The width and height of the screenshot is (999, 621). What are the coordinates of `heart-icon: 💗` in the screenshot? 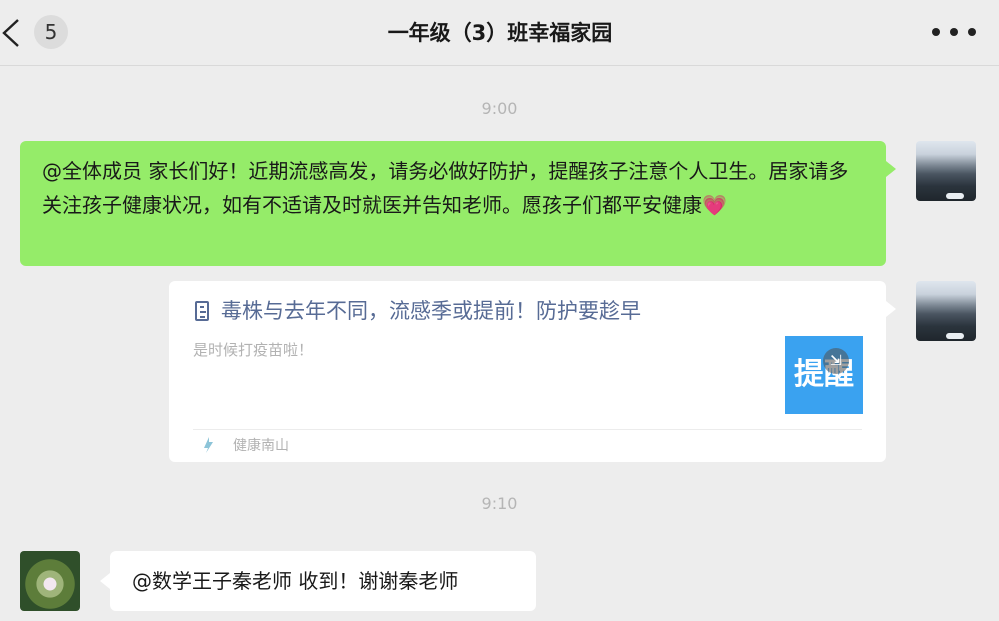 It's located at (714, 205).